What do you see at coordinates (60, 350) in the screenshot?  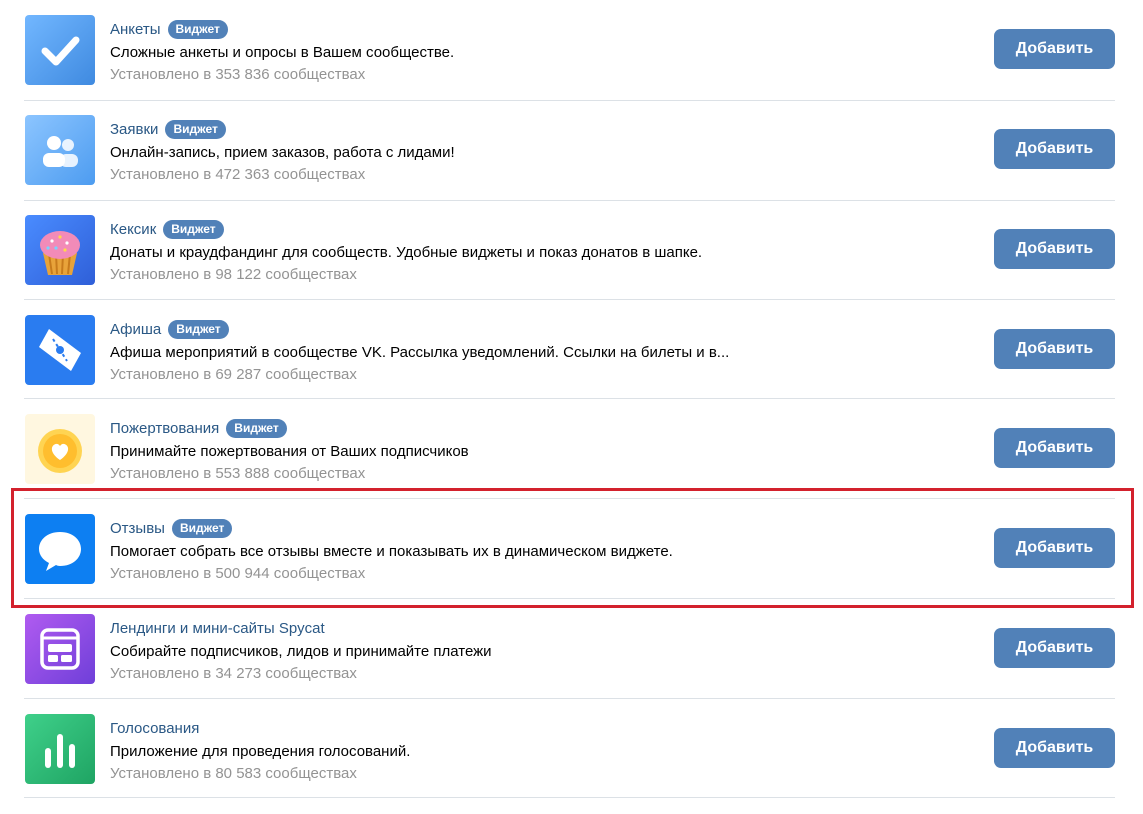 I see `ticket-icon` at bounding box center [60, 350].